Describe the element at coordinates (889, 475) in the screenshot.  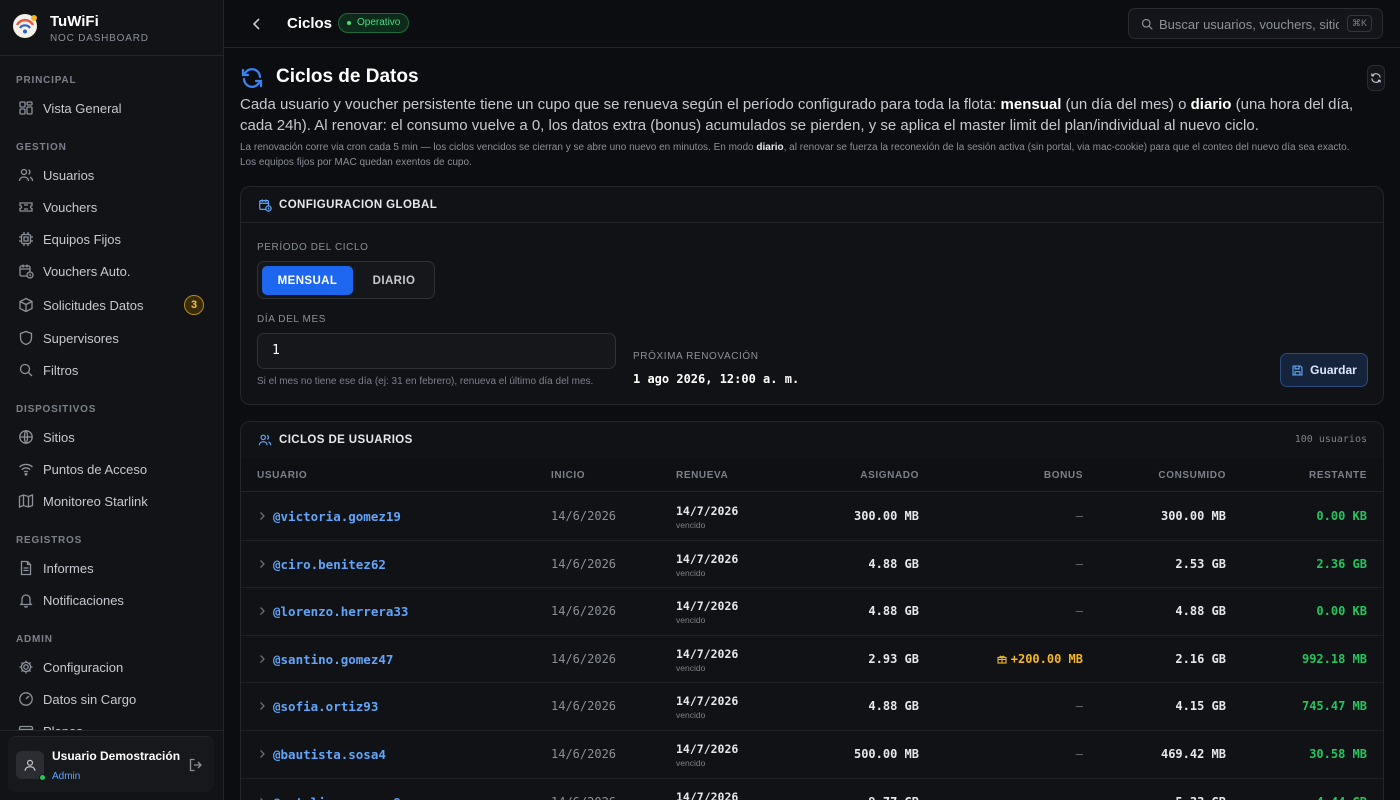
I see `col-asignado: ASIGNADO` at that location.